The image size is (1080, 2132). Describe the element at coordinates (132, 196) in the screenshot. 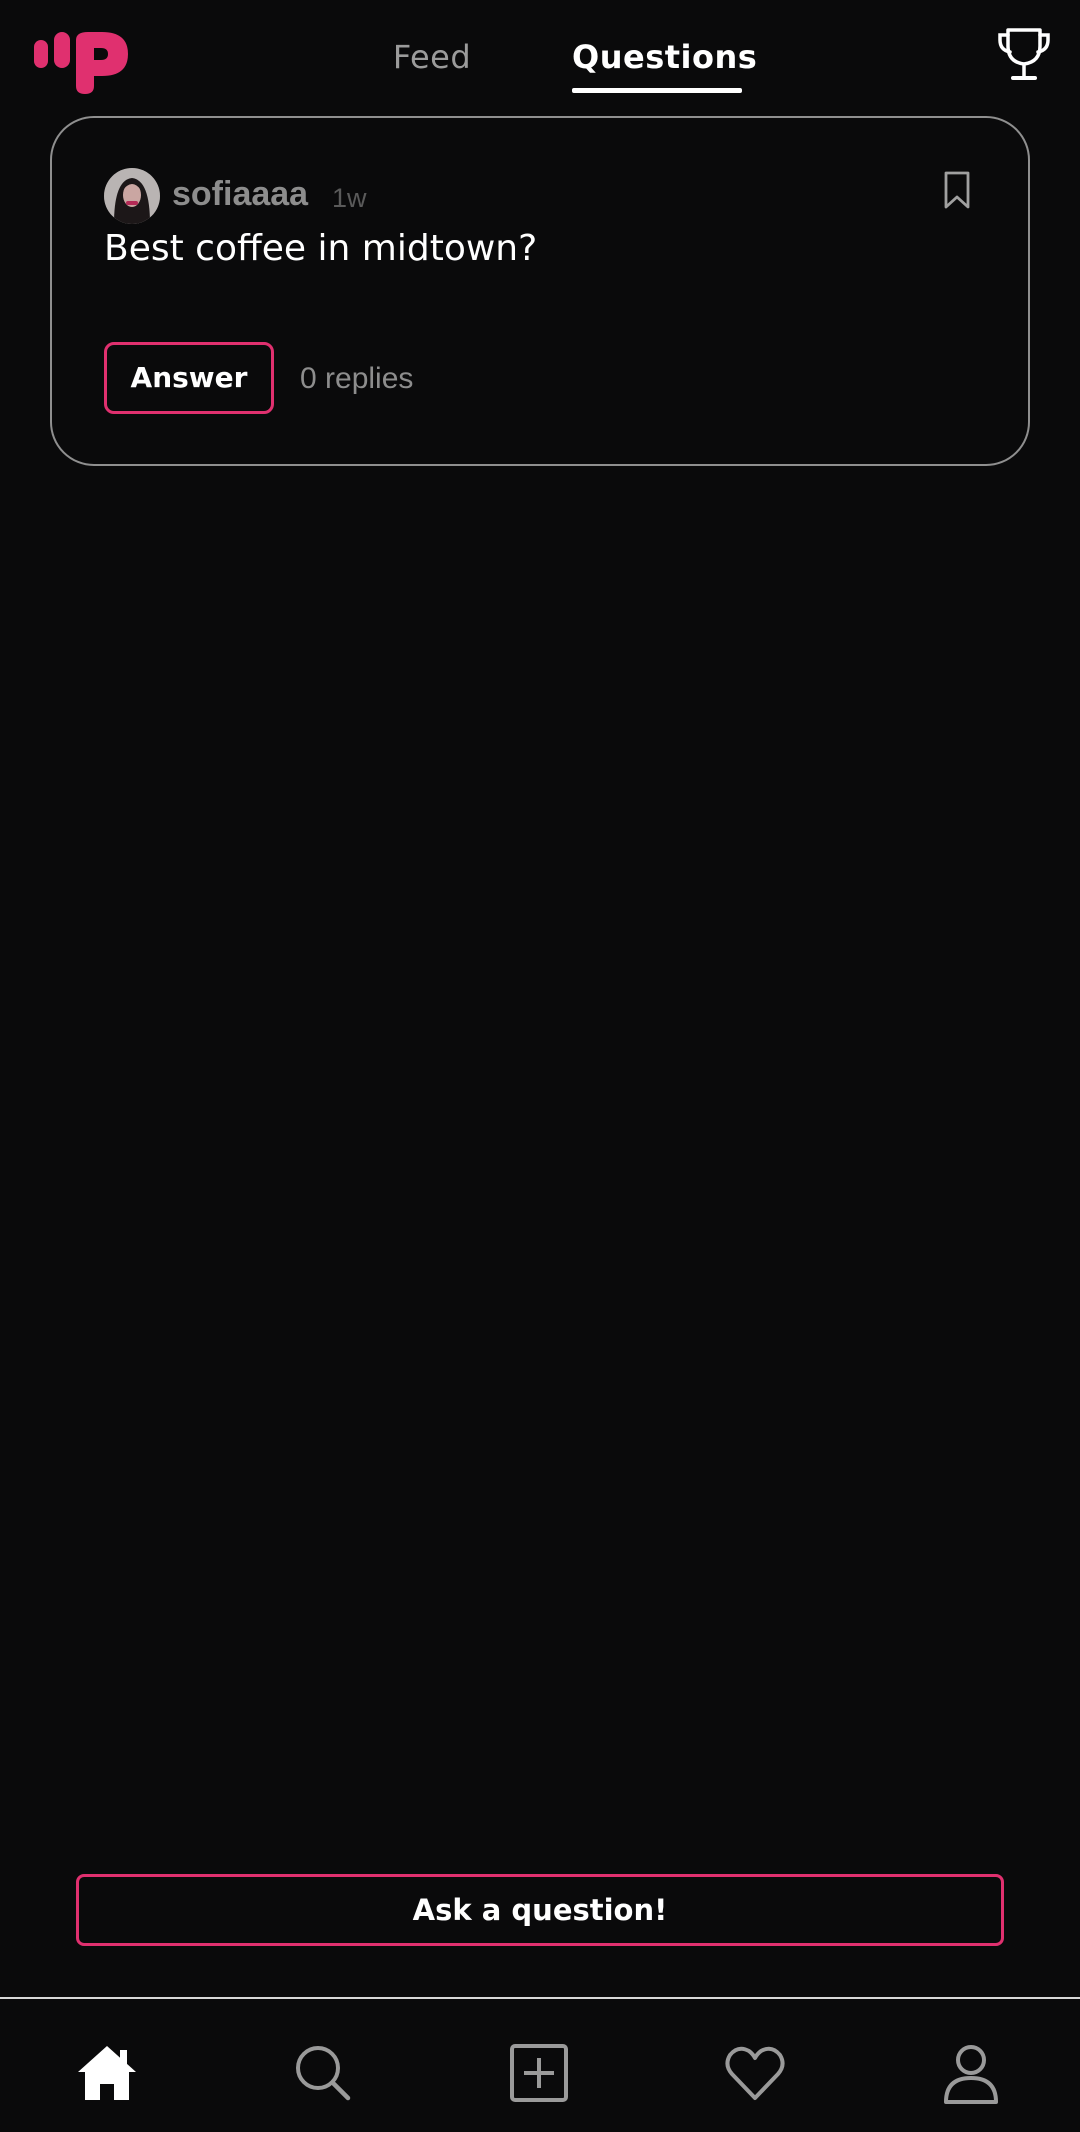

I see `avatar` at that location.